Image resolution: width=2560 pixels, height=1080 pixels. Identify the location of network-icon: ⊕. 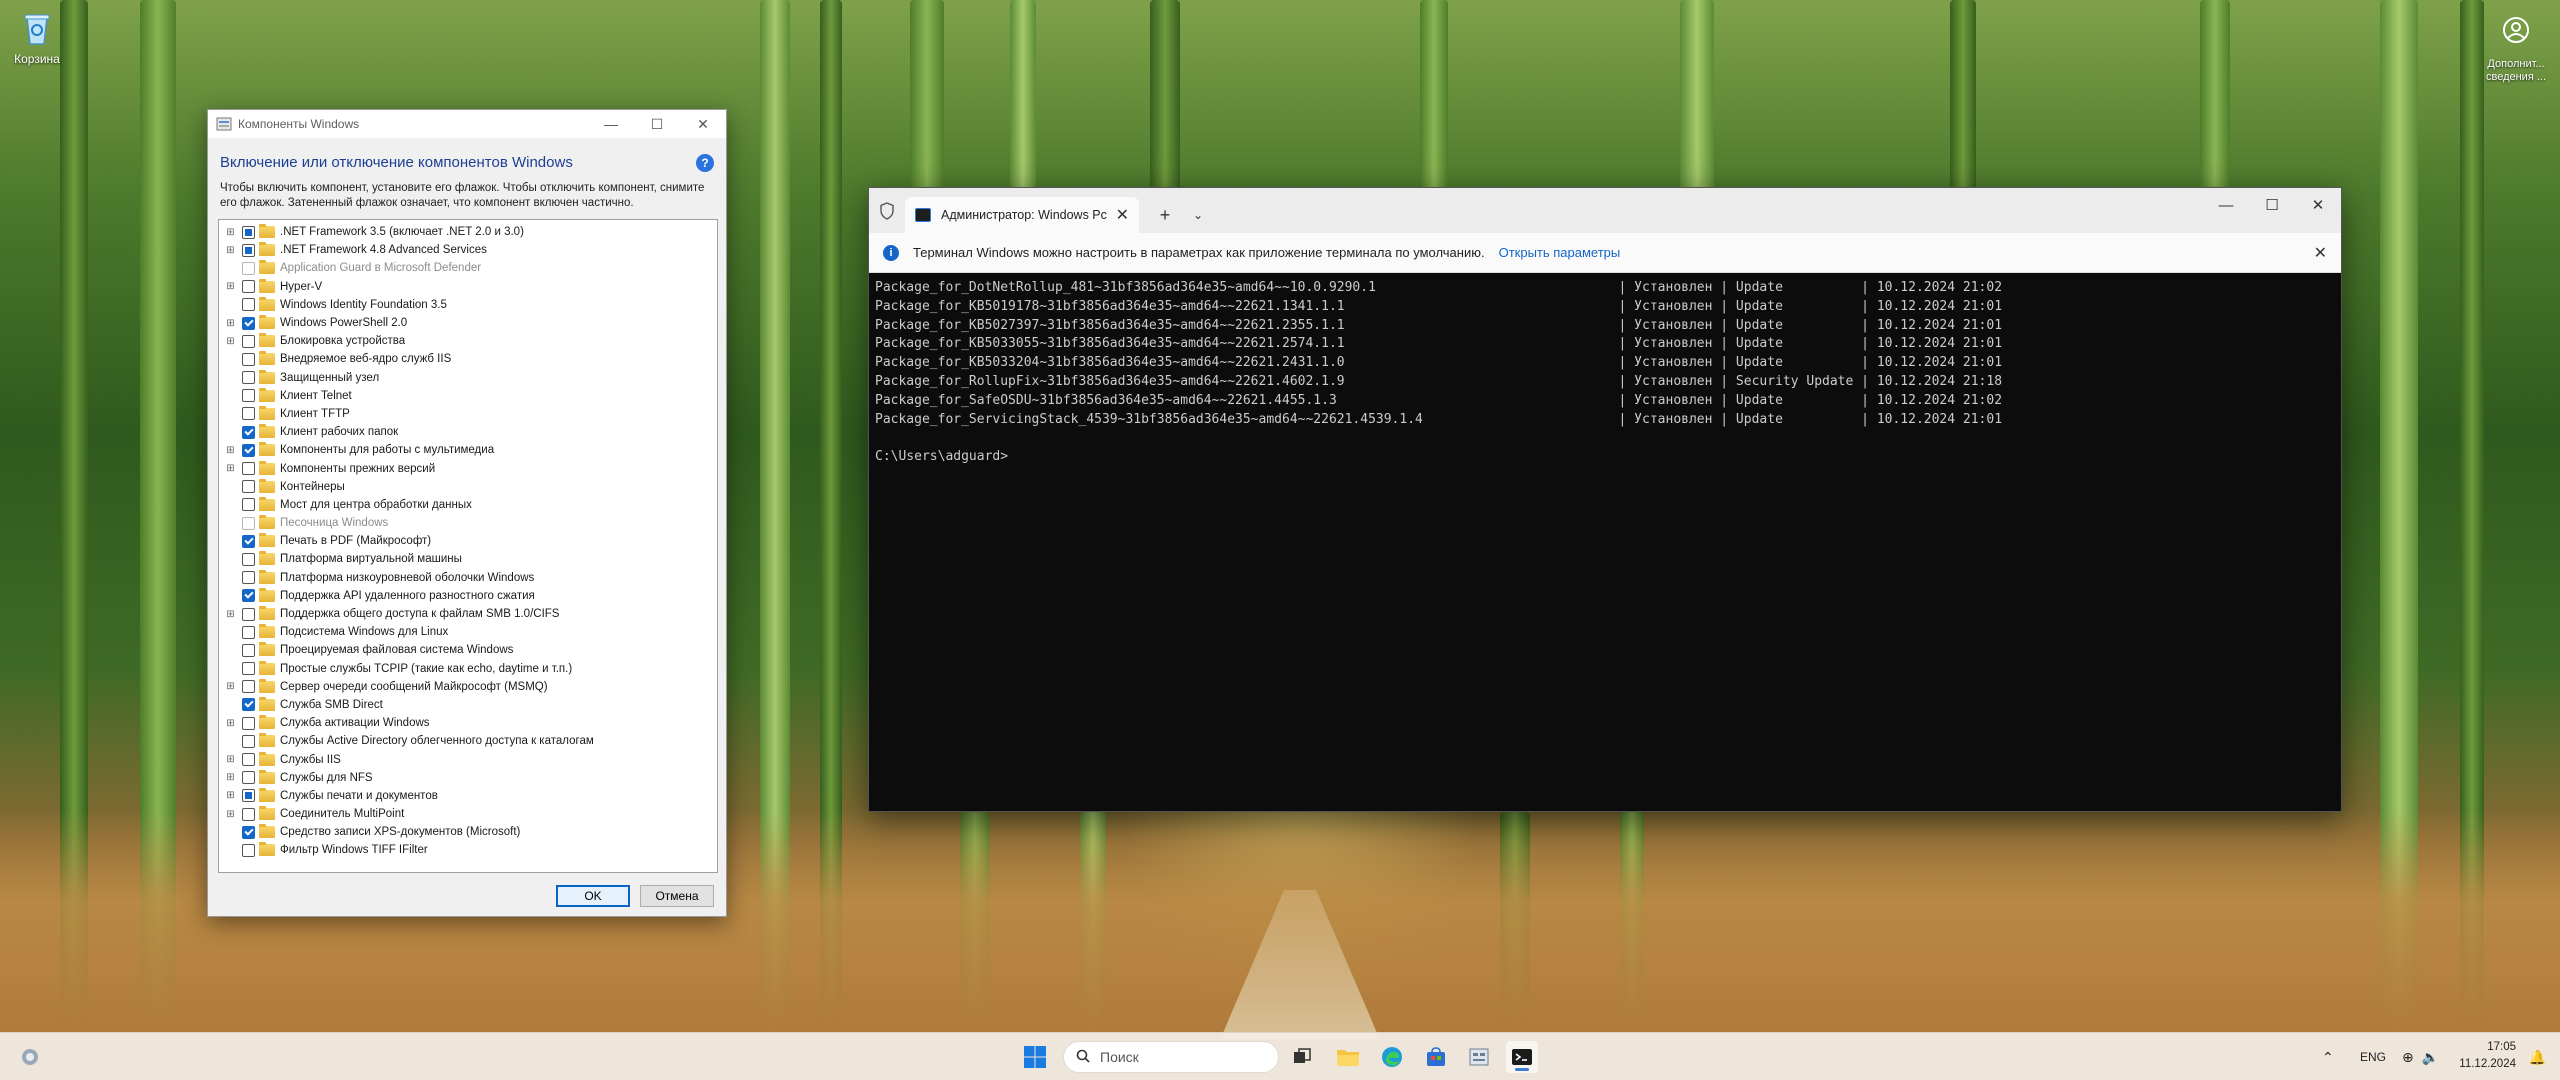
(2408, 1057).